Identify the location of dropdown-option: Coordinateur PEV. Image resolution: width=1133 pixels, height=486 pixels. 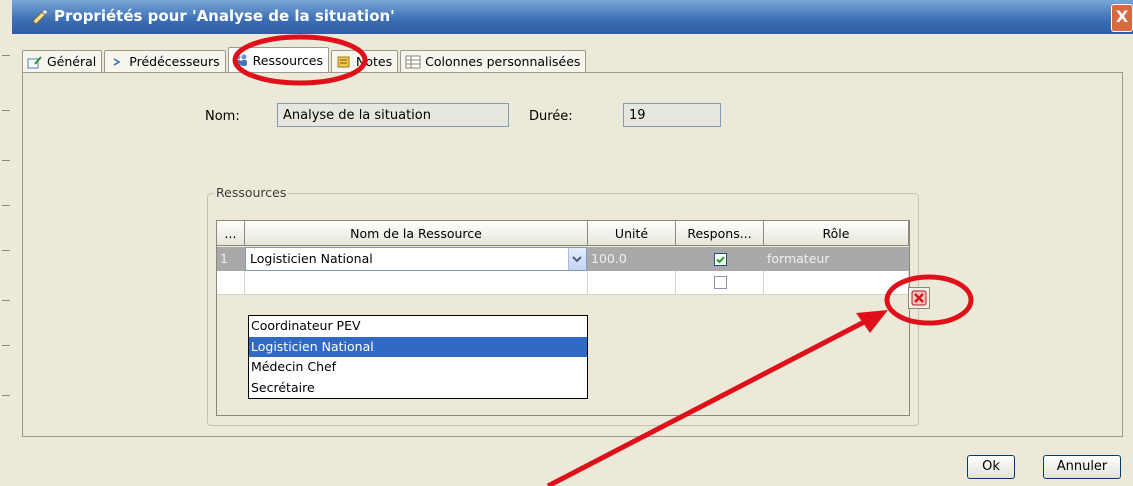
(418, 326).